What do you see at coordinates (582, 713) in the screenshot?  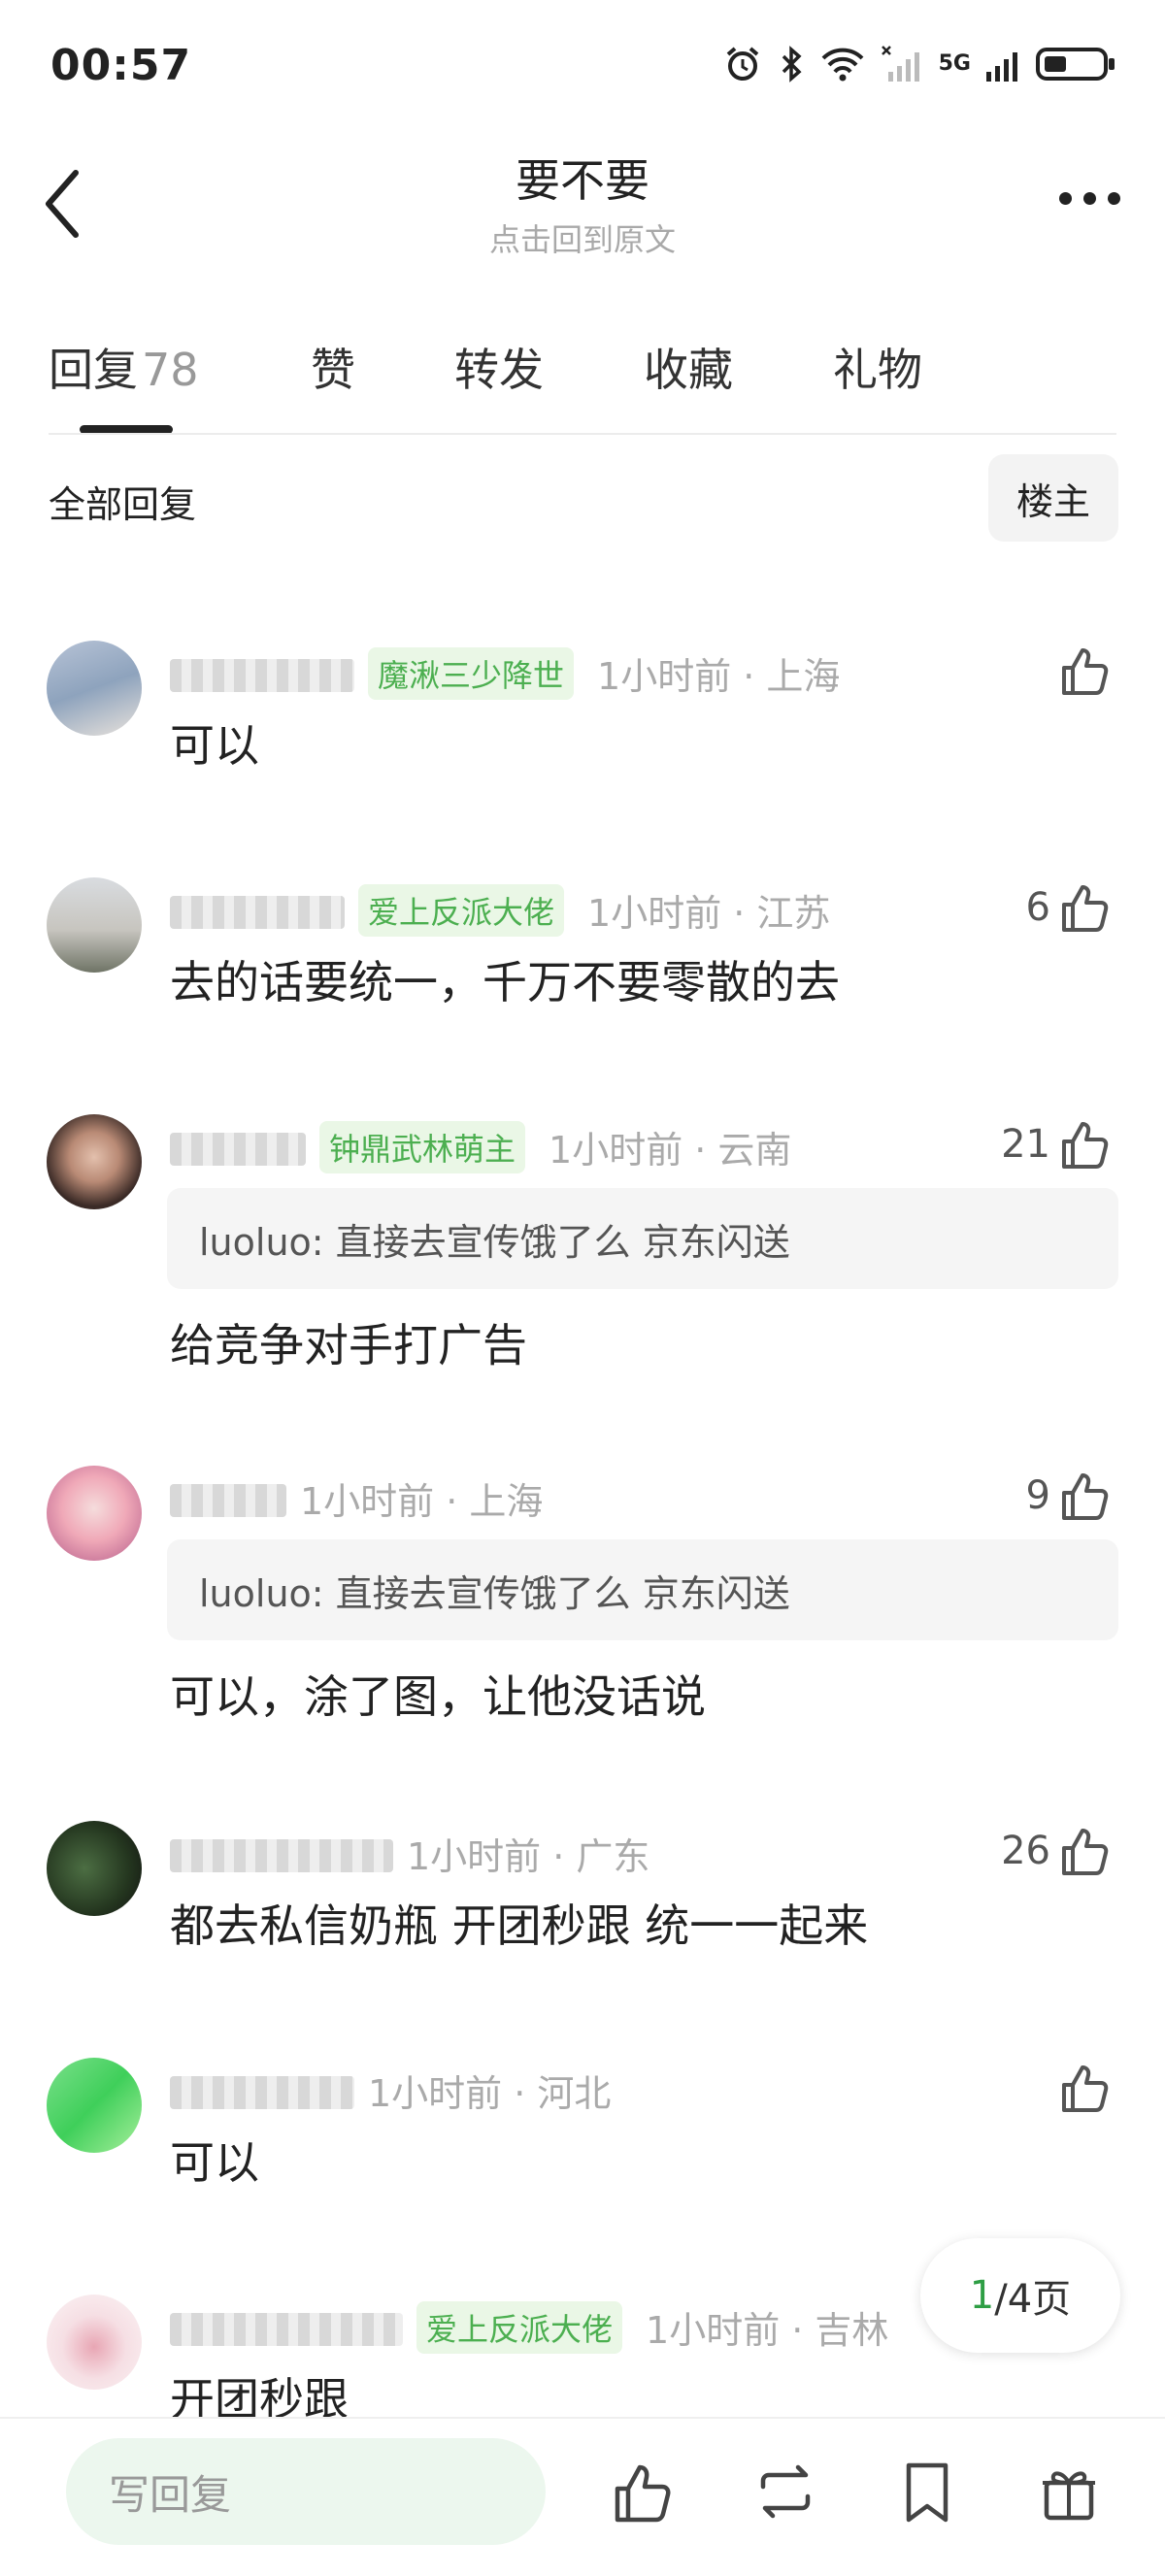 I see `comment-item: 魔湫三少降世 1小时前 · 上海 可以` at bounding box center [582, 713].